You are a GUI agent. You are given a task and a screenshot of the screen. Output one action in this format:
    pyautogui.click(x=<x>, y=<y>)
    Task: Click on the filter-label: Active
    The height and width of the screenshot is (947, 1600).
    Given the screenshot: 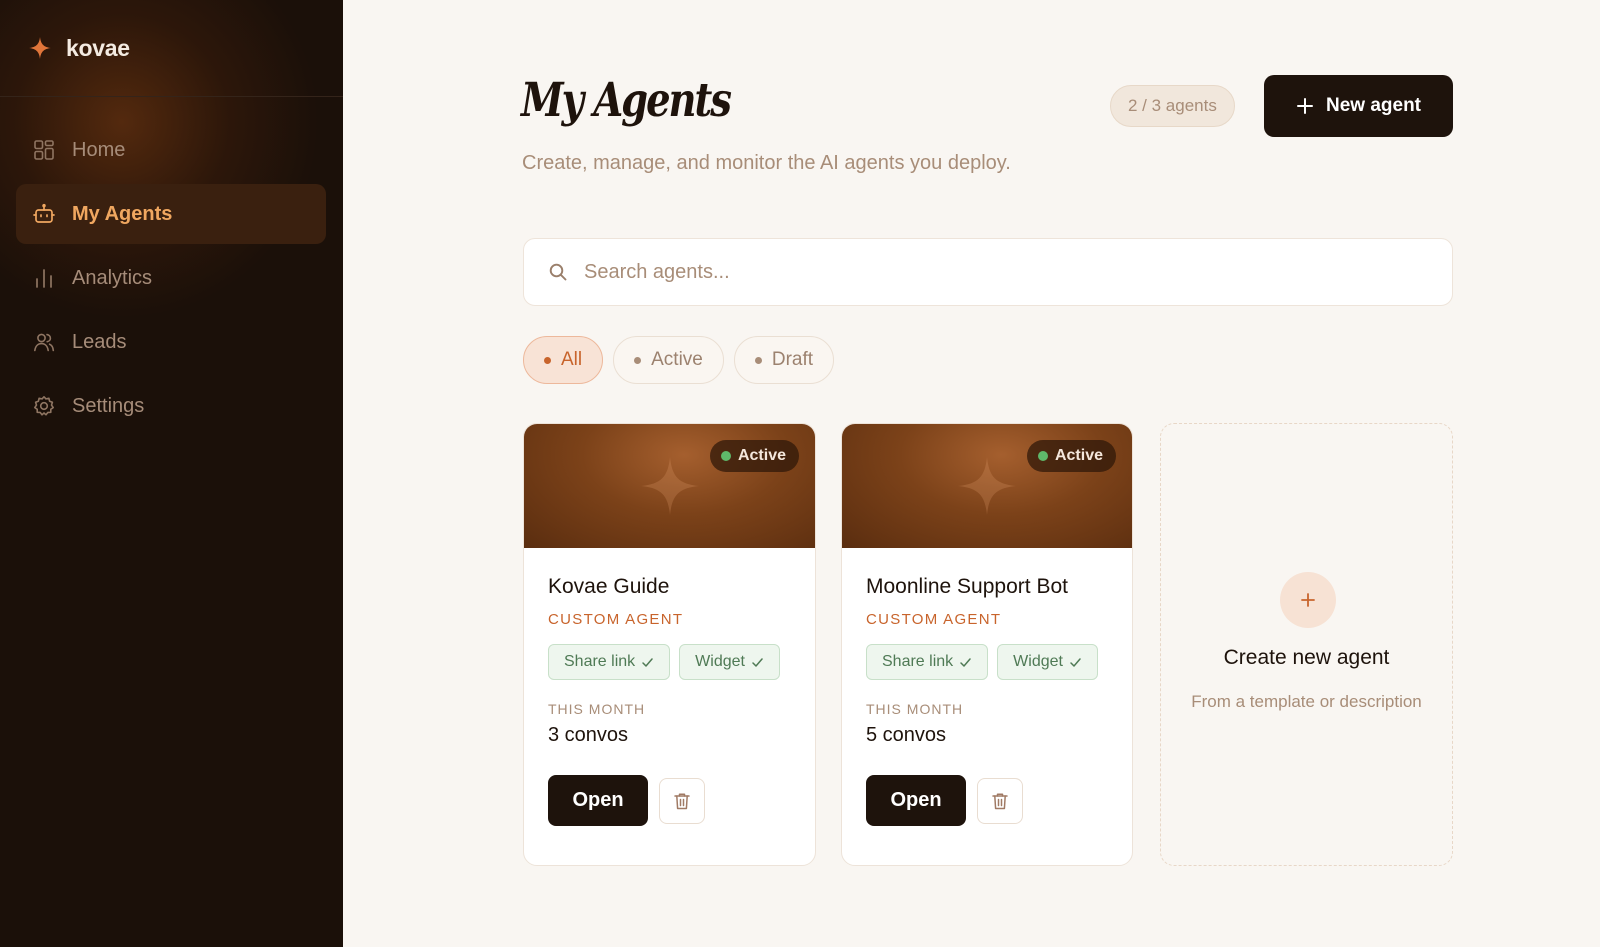 What is the action you would take?
    pyautogui.click(x=677, y=359)
    